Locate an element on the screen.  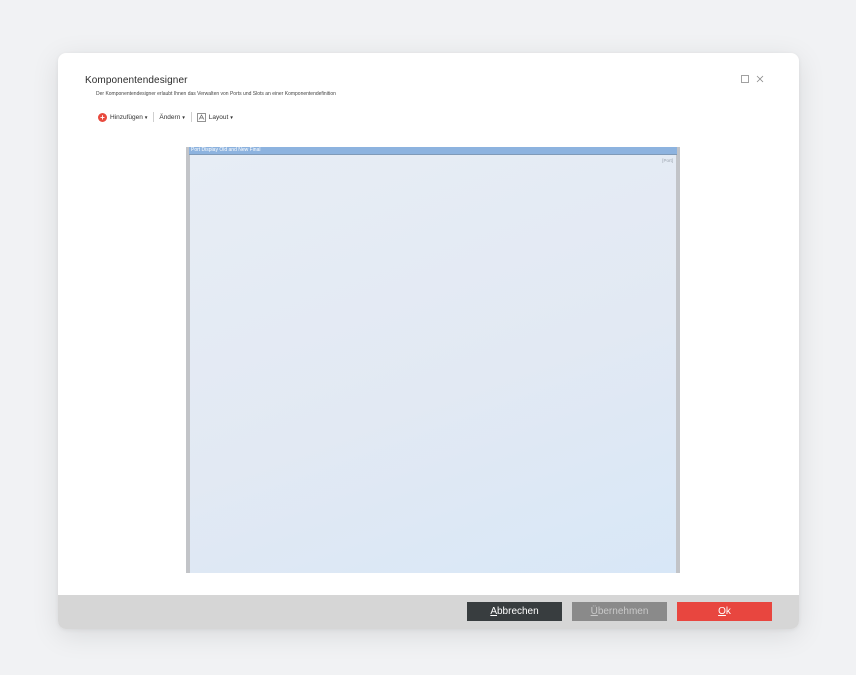
cancel-mnemonic: A is located at coordinates (493, 611).